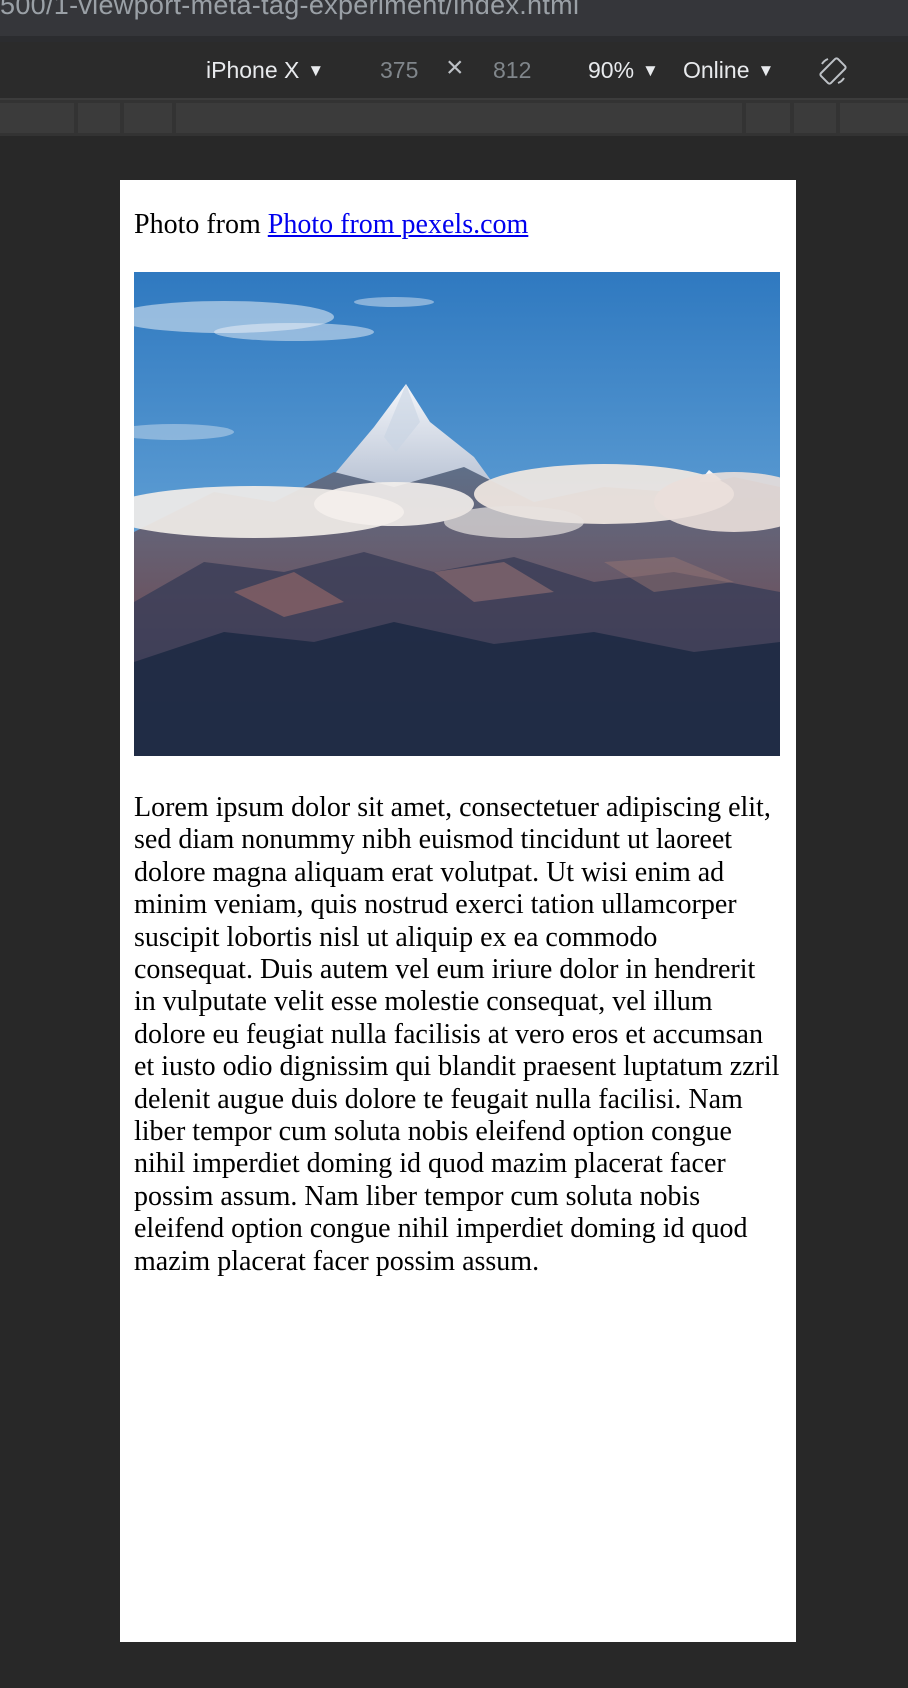  I want to click on rotate-device-icon, so click(833, 71).